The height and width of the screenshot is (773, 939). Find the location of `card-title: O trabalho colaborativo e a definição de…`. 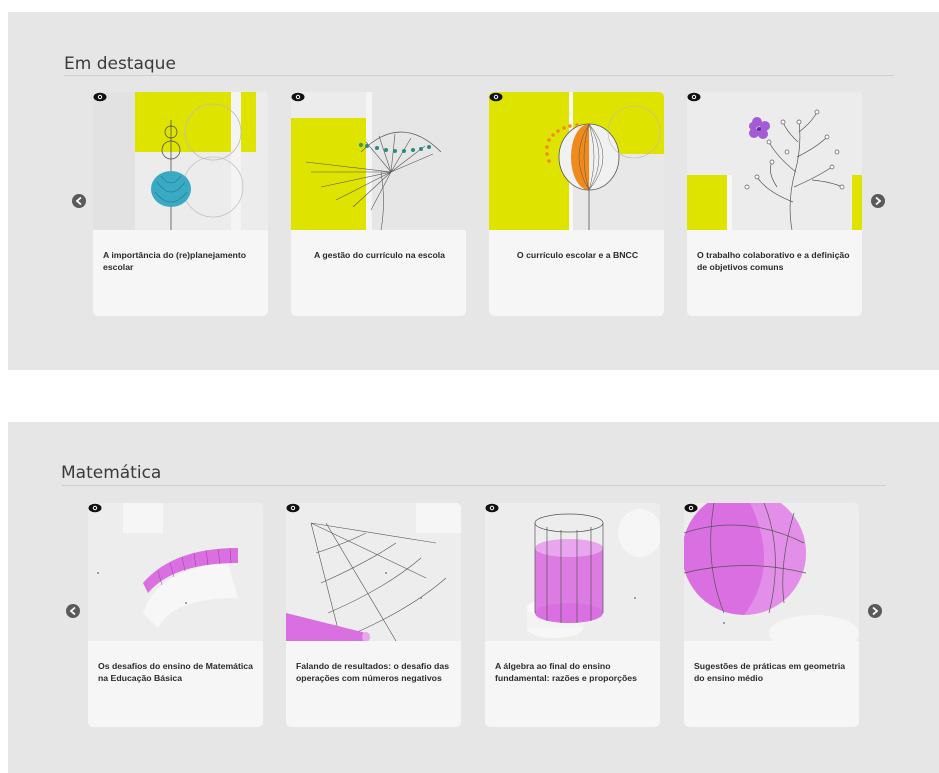

card-title: O trabalho colaborativo e a definição de… is located at coordinates (773, 261).